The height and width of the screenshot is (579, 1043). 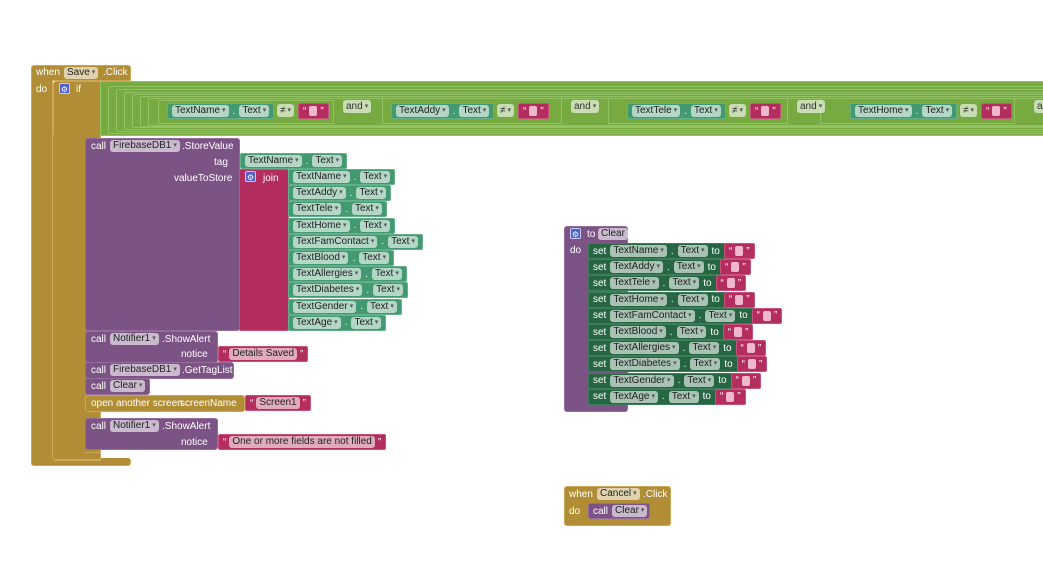 I want to click on screen-name-text-block: “Screen1”, so click(x=278, y=403).